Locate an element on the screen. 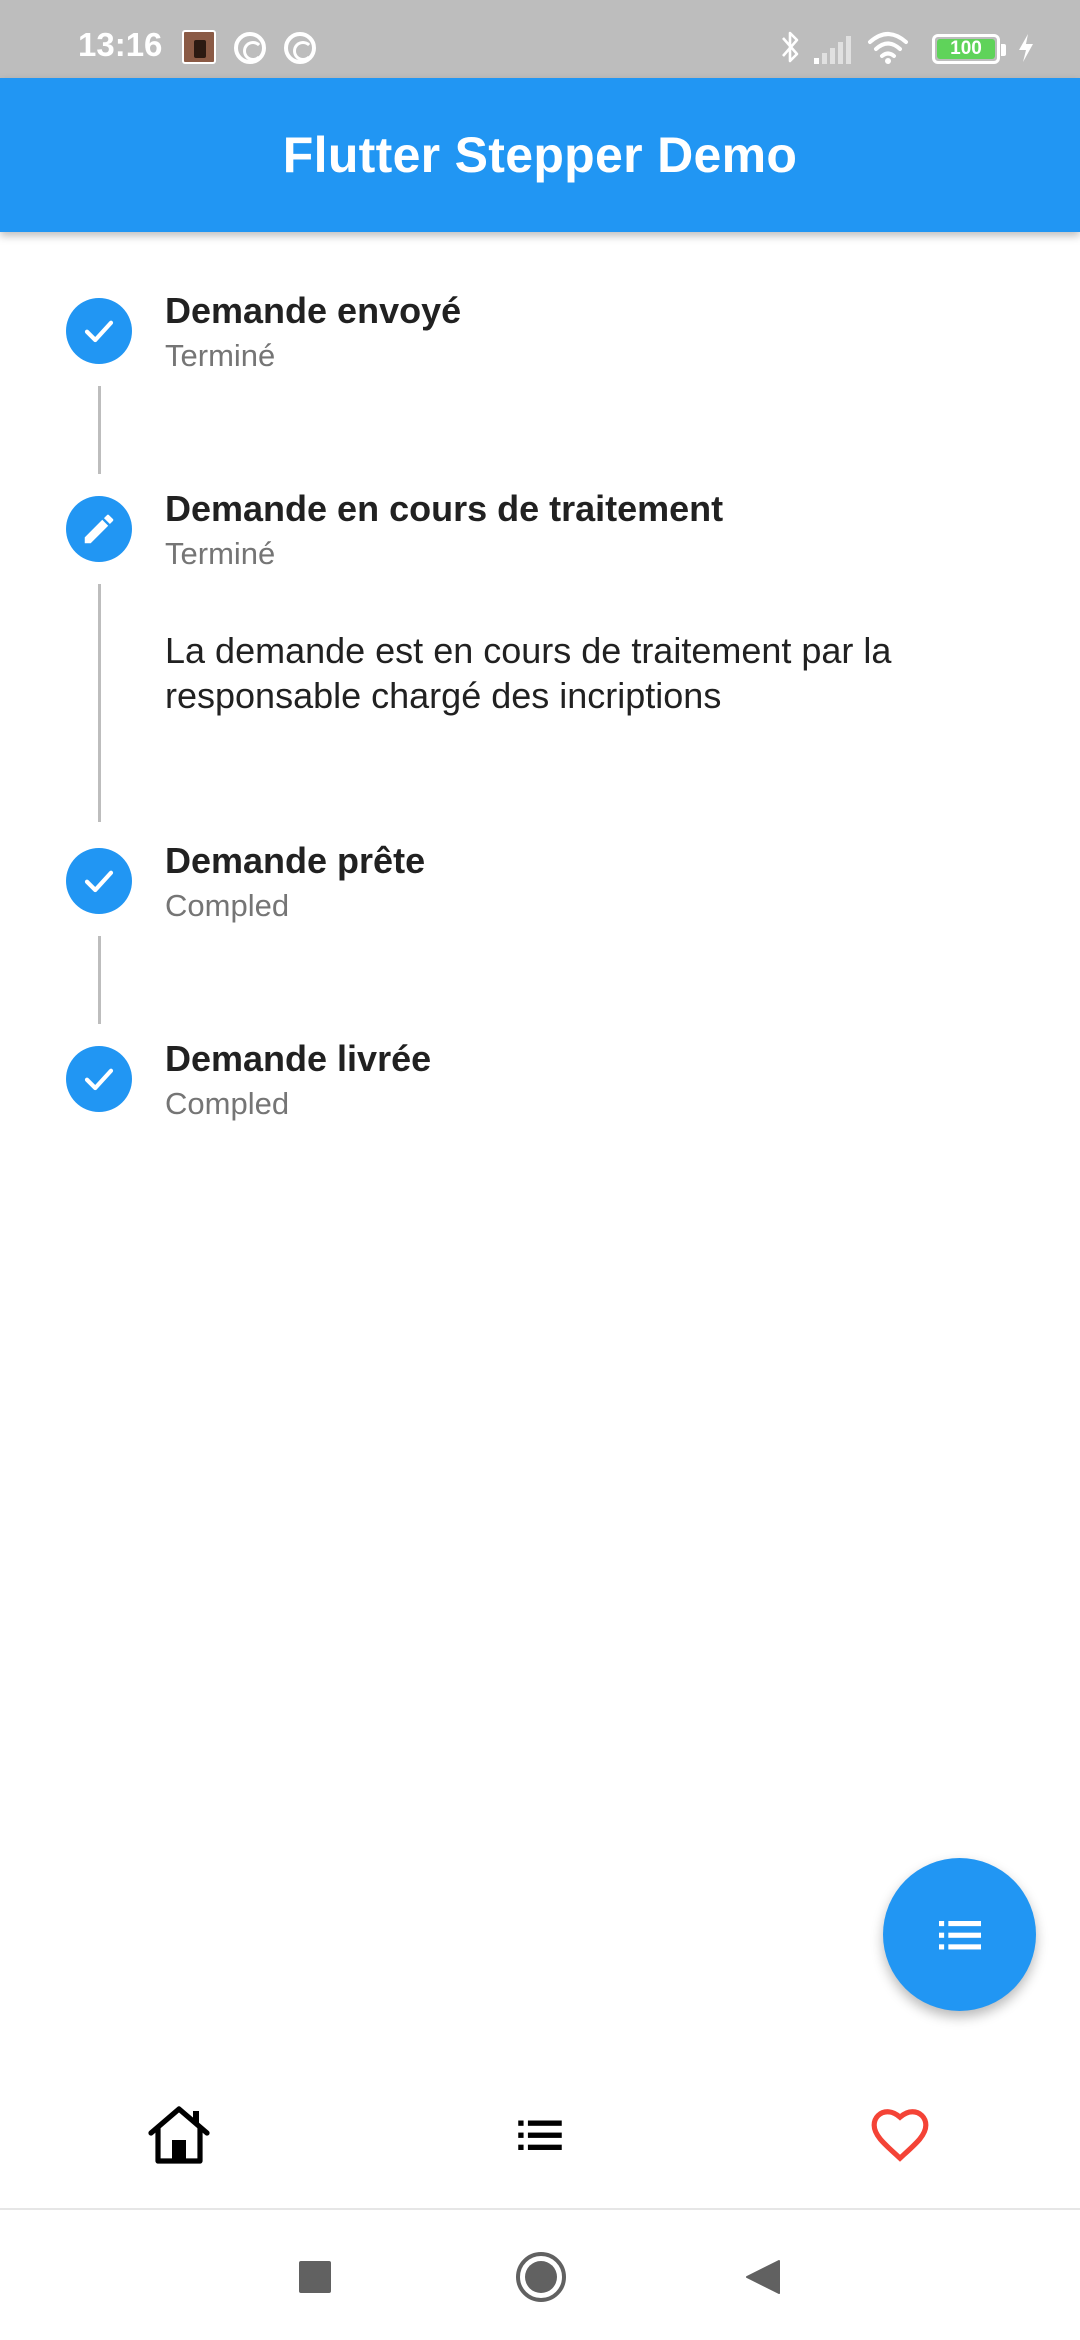 This screenshot has width=1080, height=2340. step-1-subtitle: Terminé is located at coordinates (220, 355).